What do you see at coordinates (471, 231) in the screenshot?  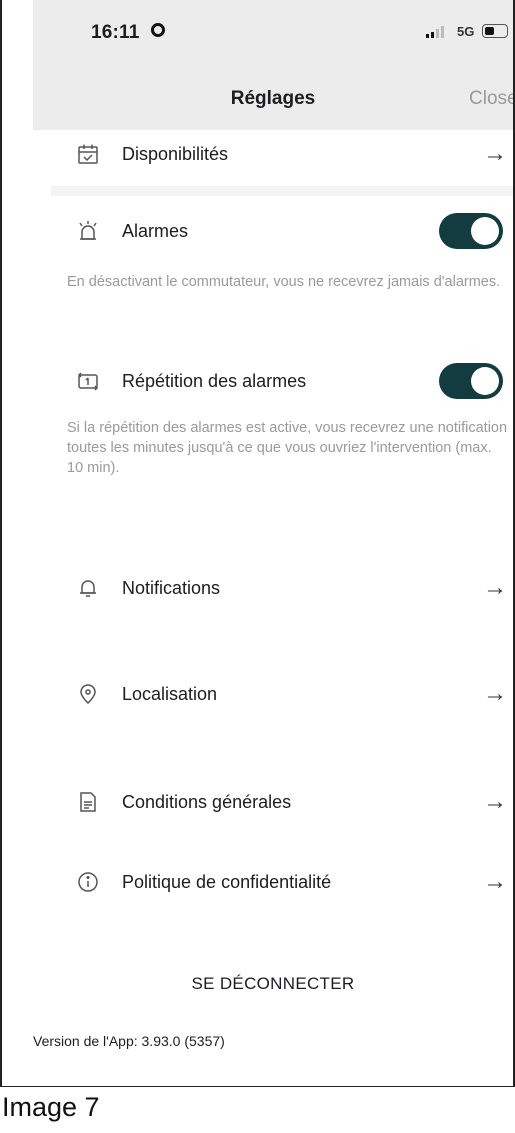 I see `alarms-toggle` at bounding box center [471, 231].